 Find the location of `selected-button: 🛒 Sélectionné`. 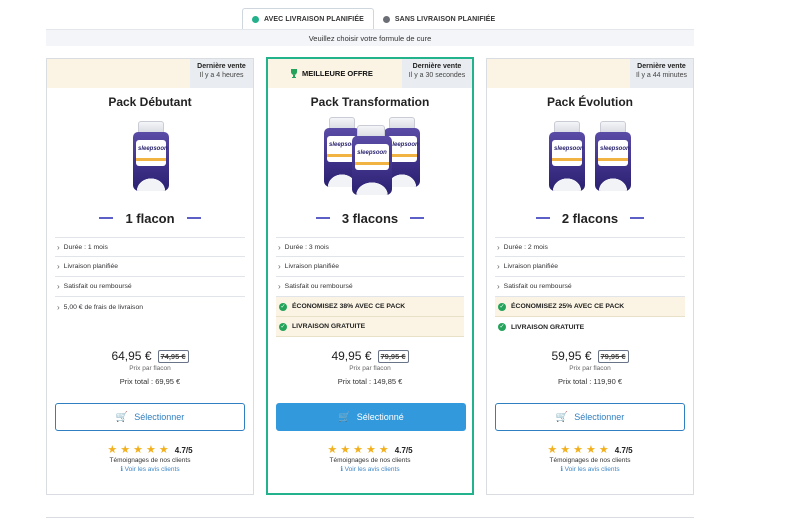

selected-button: 🛒 Sélectionné is located at coordinates (371, 417).